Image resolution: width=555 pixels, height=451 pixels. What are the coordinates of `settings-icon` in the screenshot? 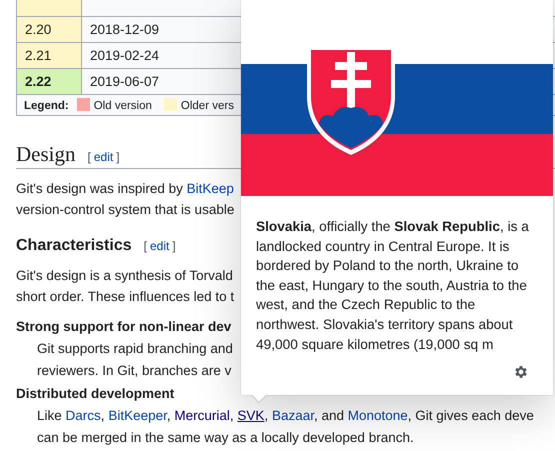 It's located at (521, 372).